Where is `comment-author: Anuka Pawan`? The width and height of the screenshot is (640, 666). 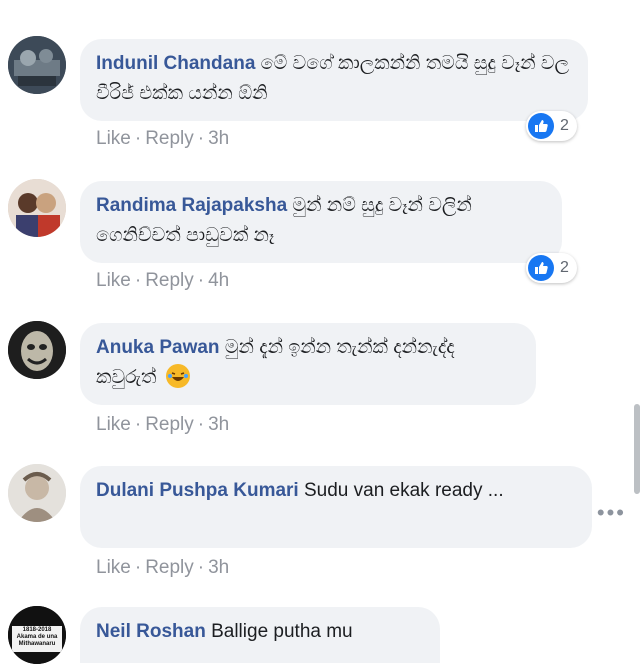
comment-author: Anuka Pawan is located at coordinates (158, 347).